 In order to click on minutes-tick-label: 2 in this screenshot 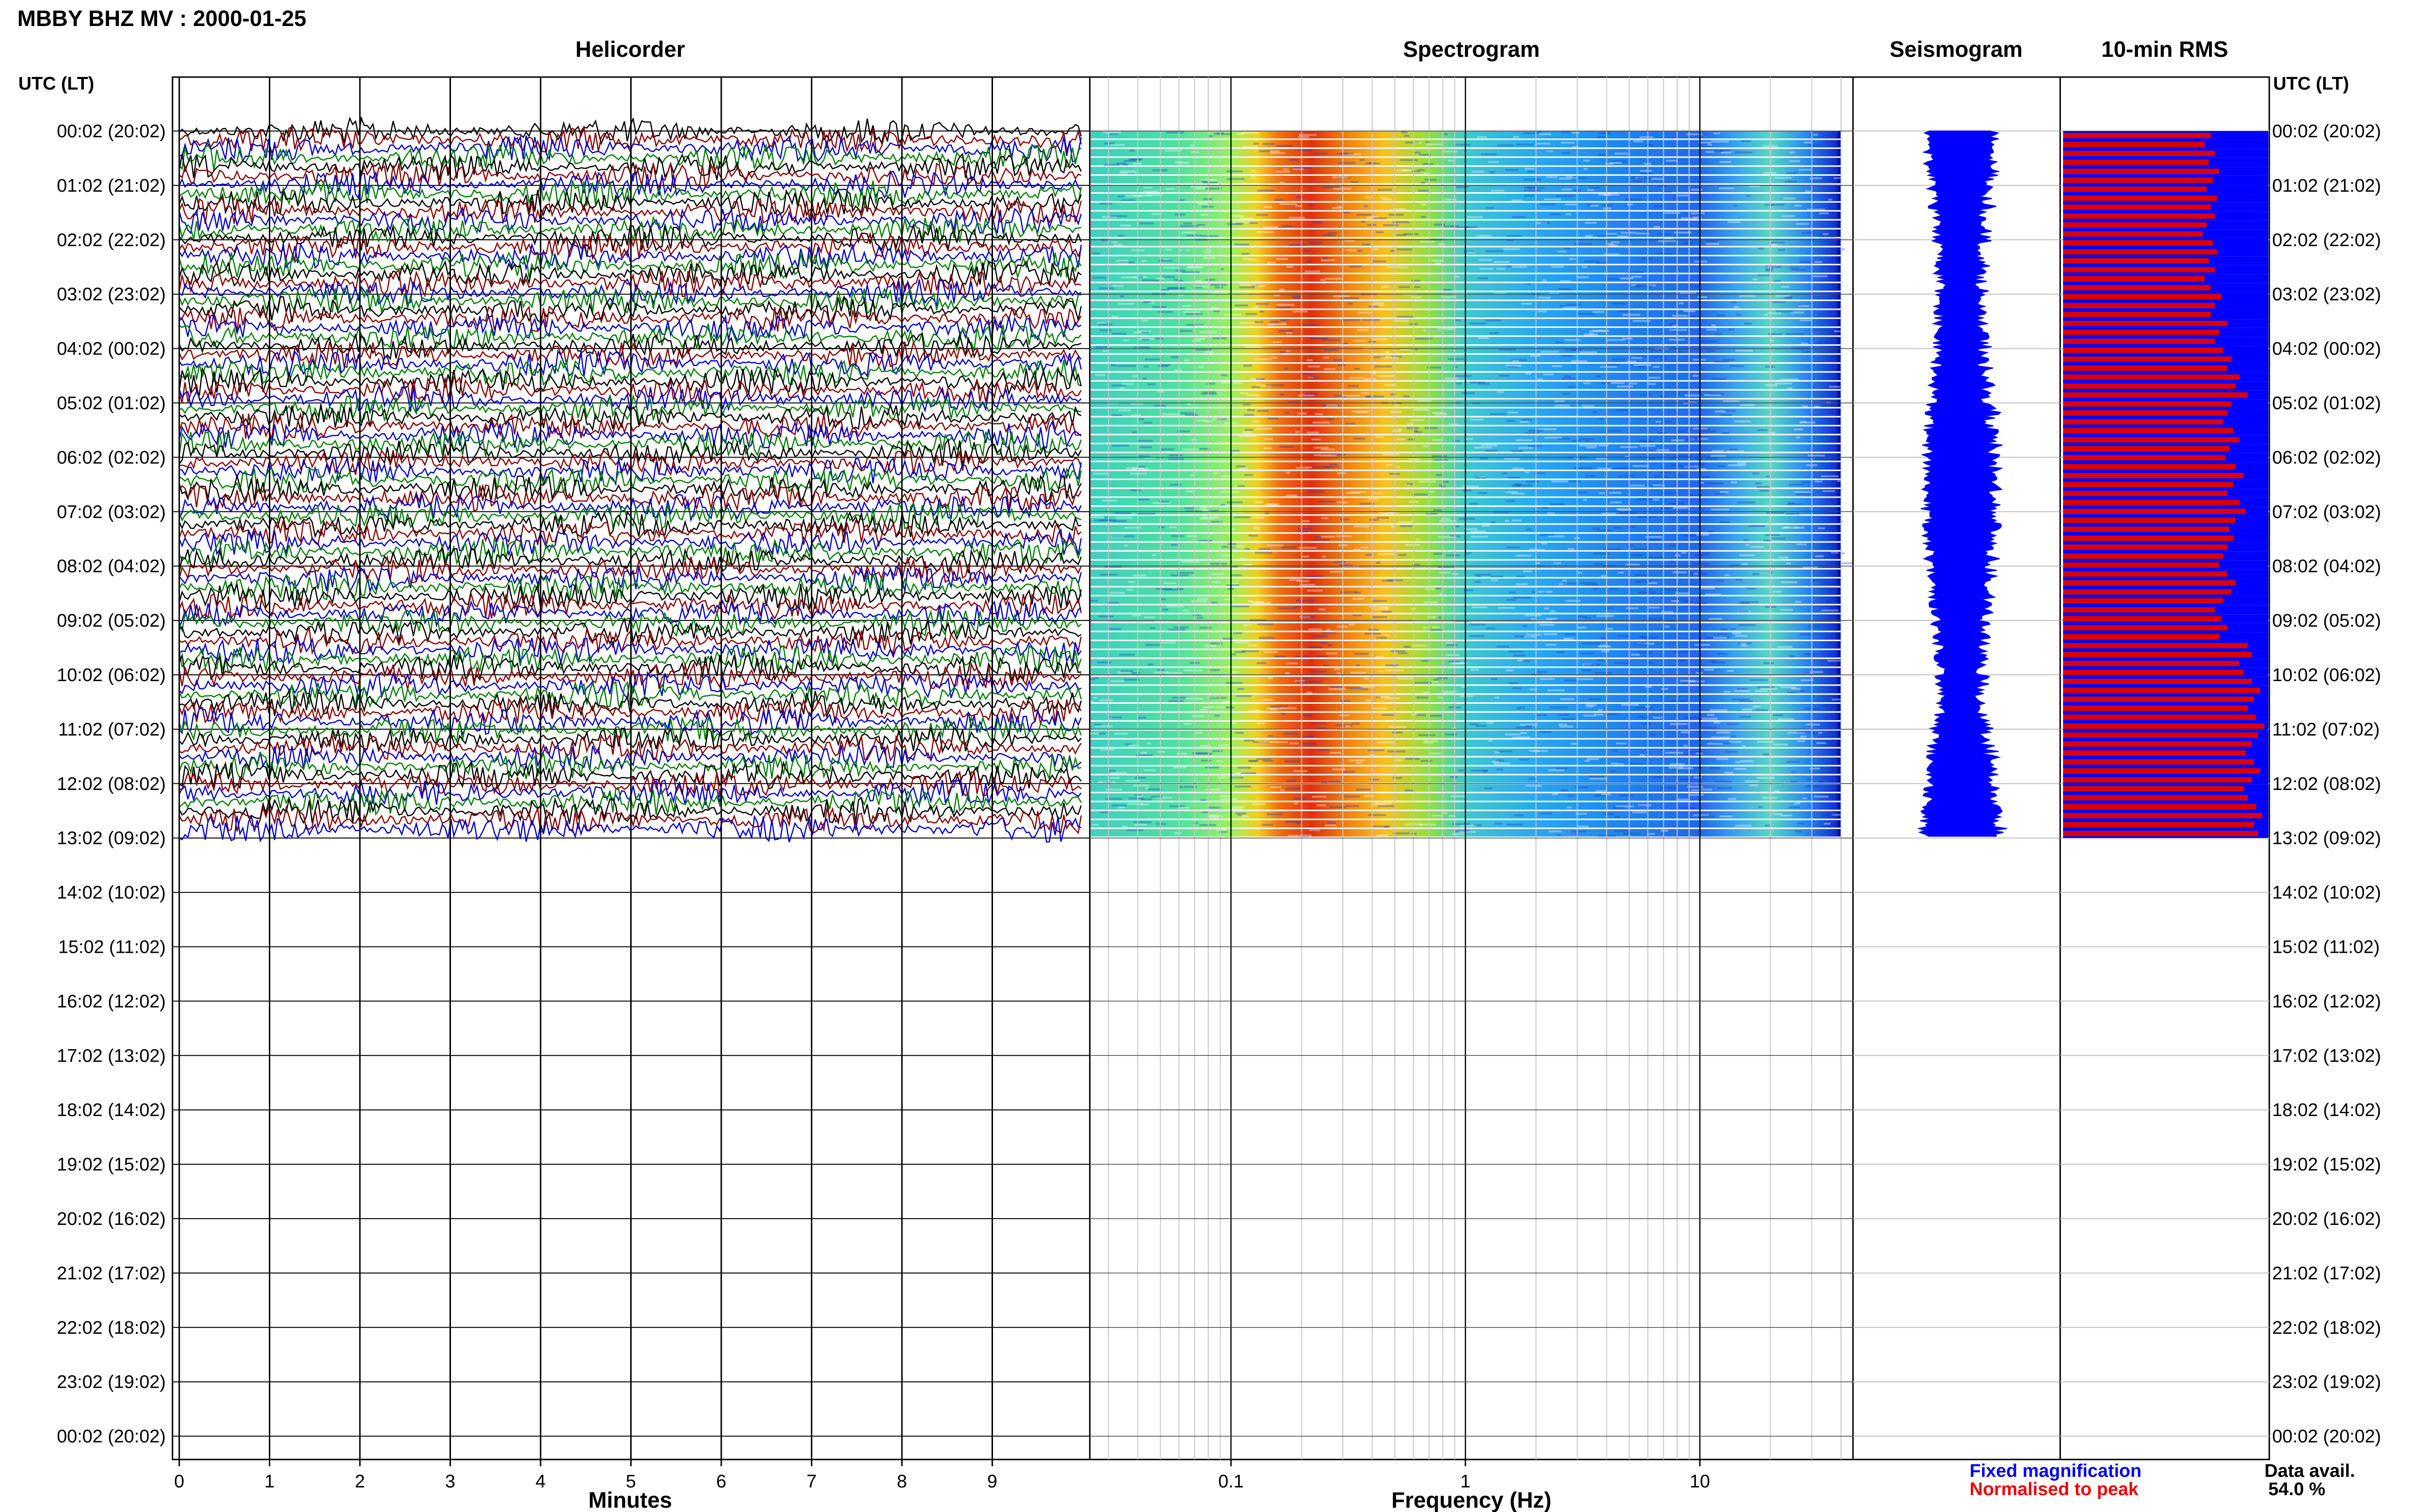, I will do `click(360, 1482)`.